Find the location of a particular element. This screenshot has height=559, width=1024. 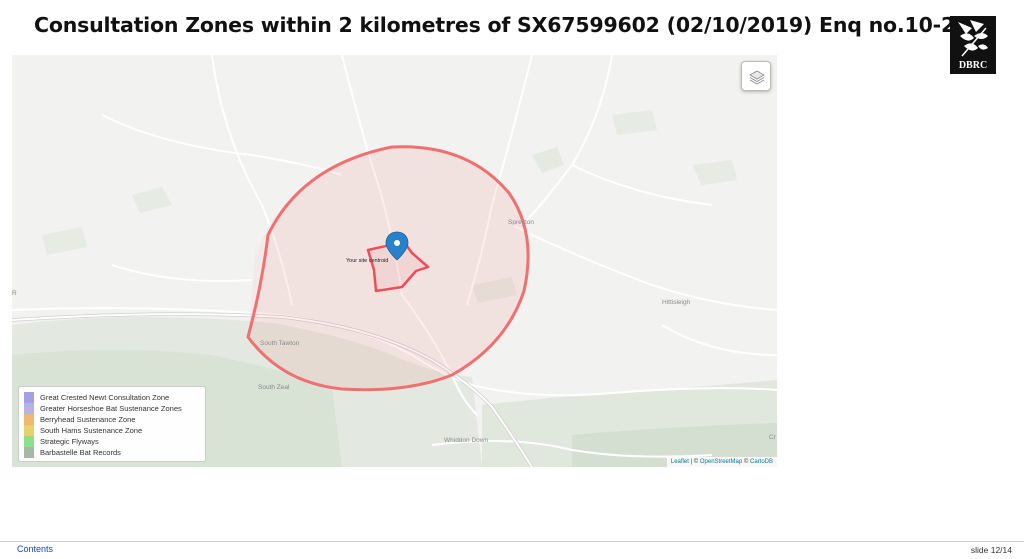

dbrc-logo: DBRC is located at coordinates (973, 45).